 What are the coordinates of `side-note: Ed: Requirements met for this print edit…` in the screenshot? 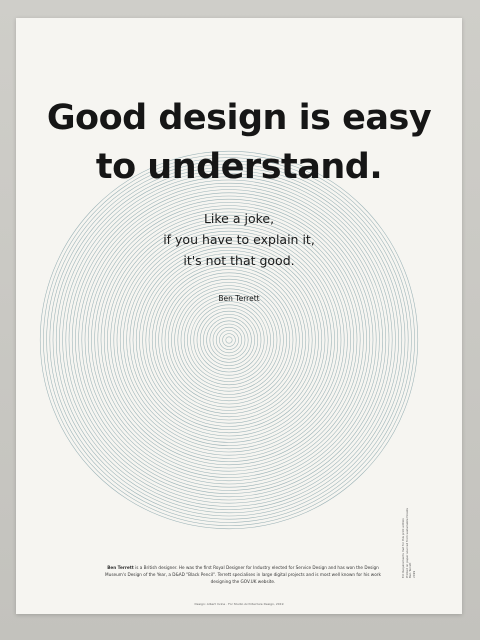 It's located at (408, 543).